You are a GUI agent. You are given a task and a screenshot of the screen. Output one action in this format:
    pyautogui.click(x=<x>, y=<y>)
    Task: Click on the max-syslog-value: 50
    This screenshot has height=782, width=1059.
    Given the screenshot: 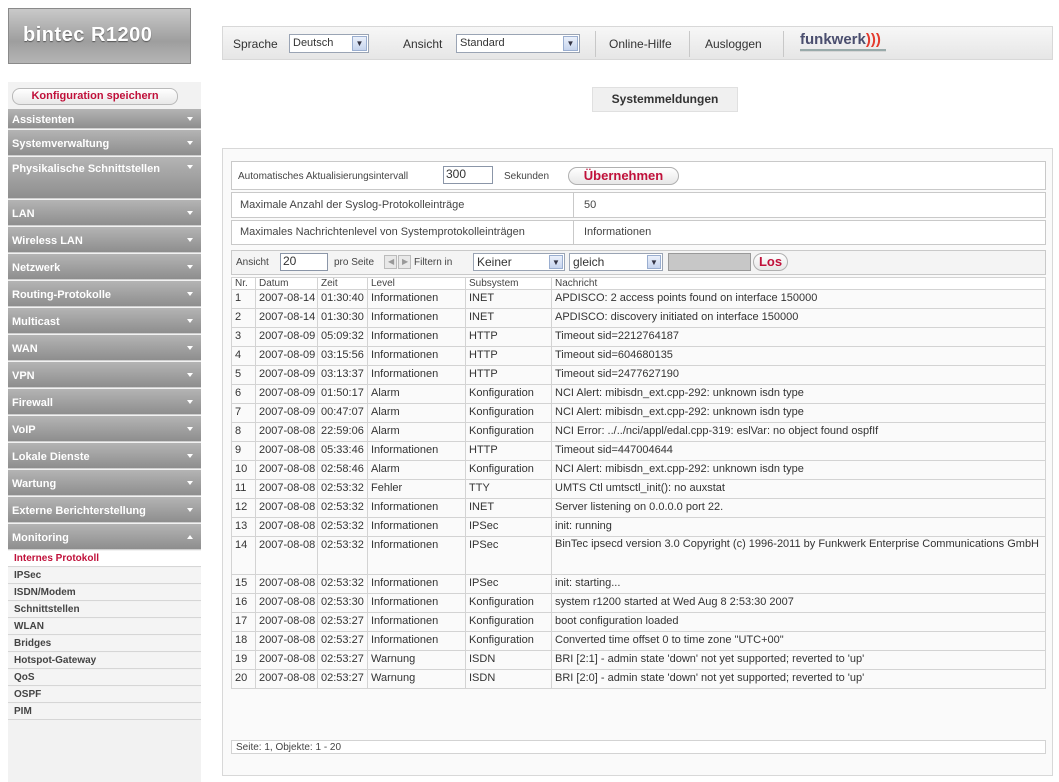 What is the action you would take?
    pyautogui.click(x=590, y=205)
    